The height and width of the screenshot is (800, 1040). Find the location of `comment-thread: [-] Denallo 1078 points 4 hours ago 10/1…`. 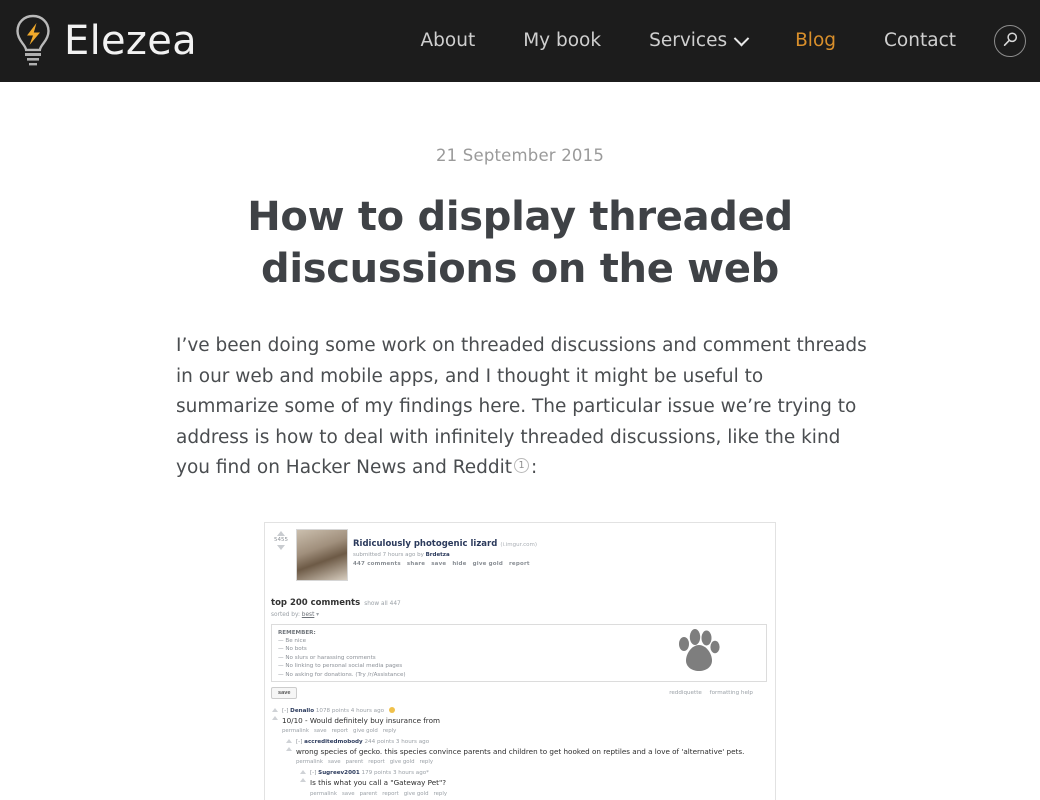

comment-thread: [-] Denallo 1078 points 4 hours ago 10/1… is located at coordinates (519, 753).